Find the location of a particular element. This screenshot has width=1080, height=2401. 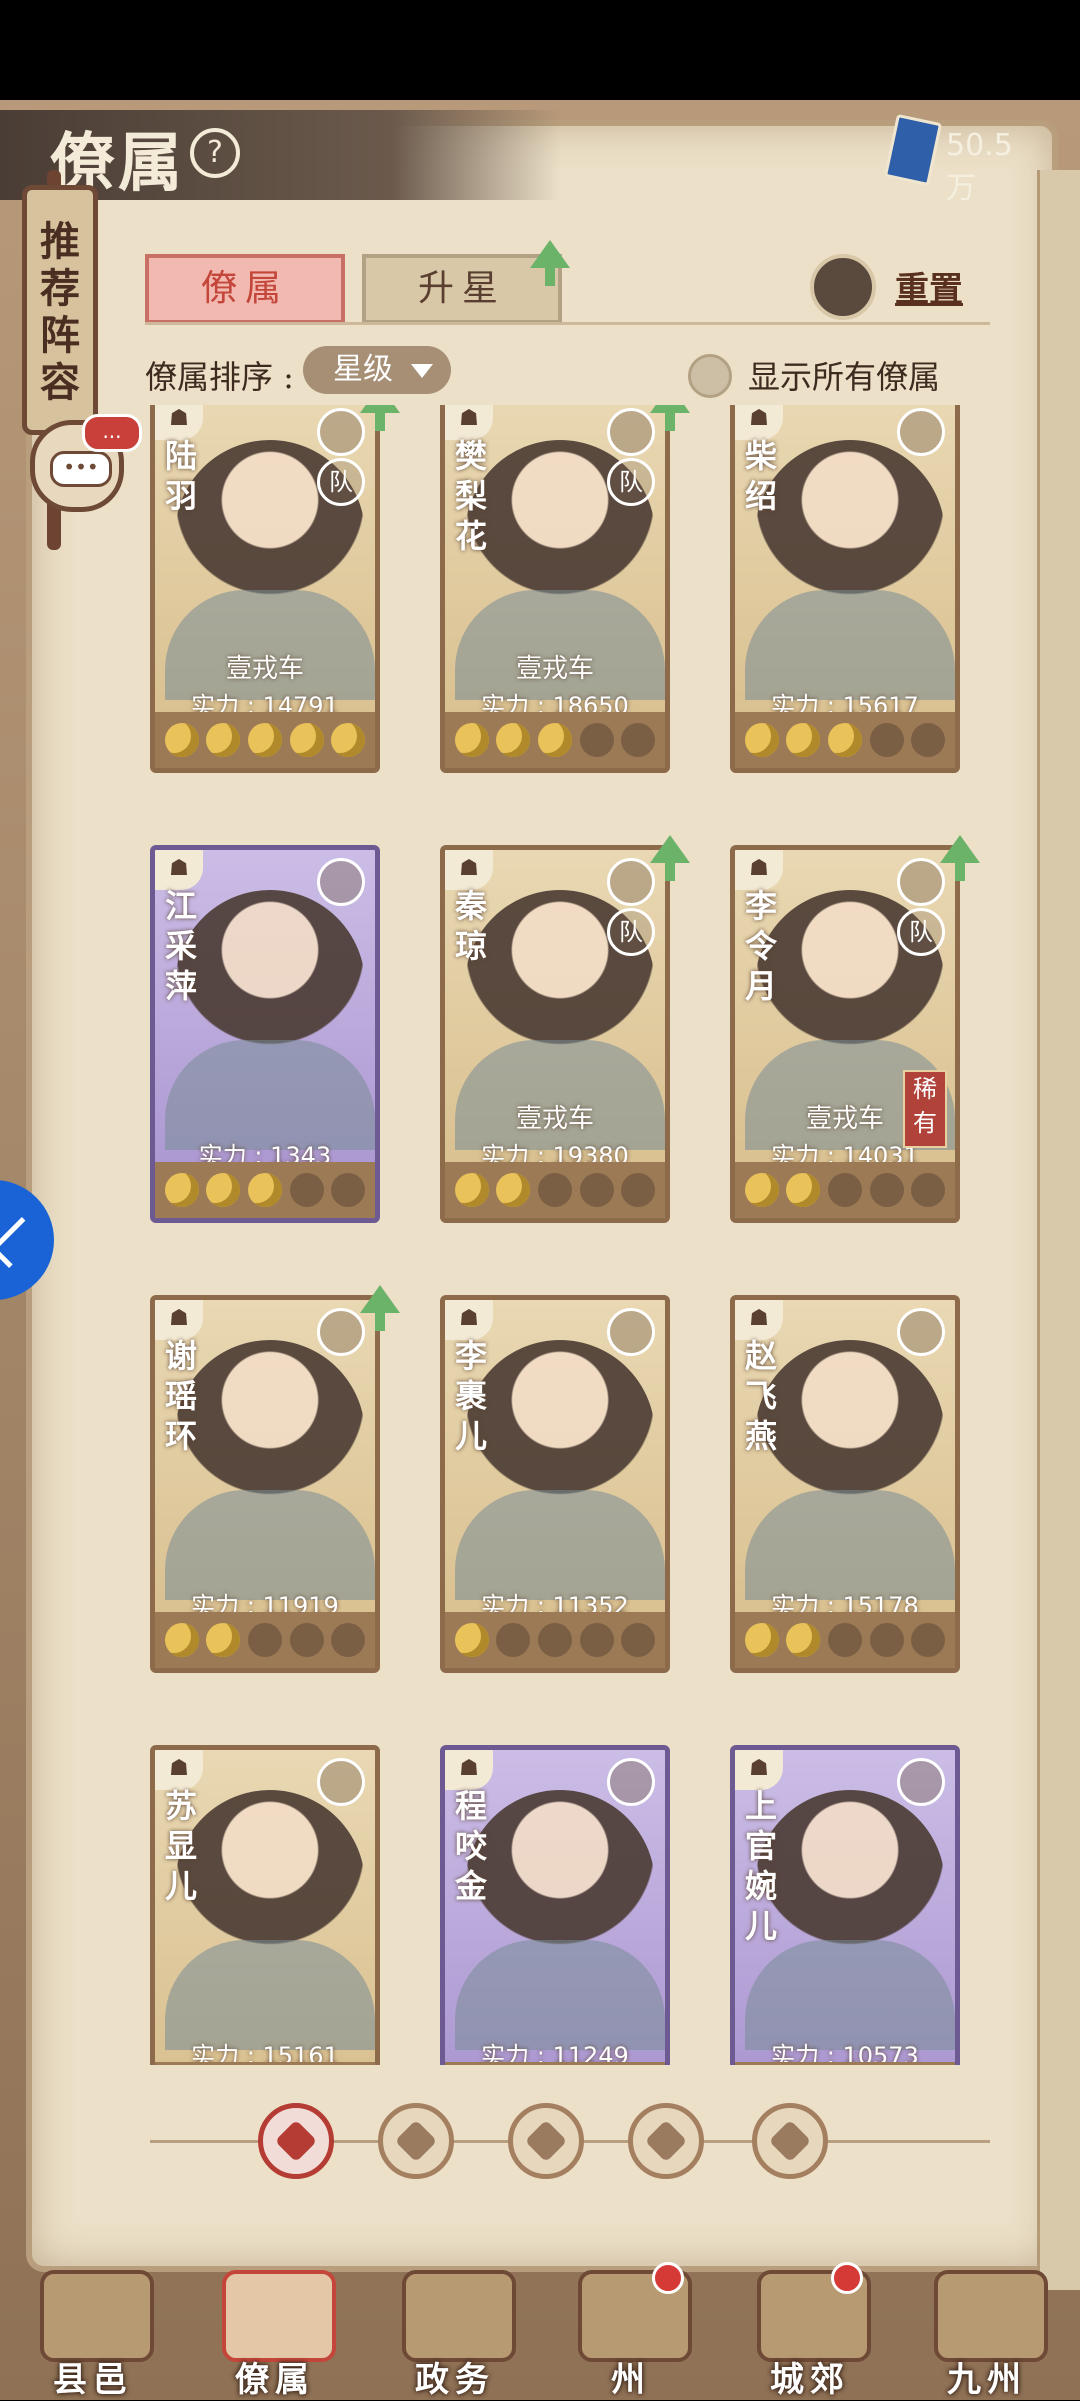

officer-card: ☗ 苏显儿 实力 : 15161 is located at coordinates (265, 1905).